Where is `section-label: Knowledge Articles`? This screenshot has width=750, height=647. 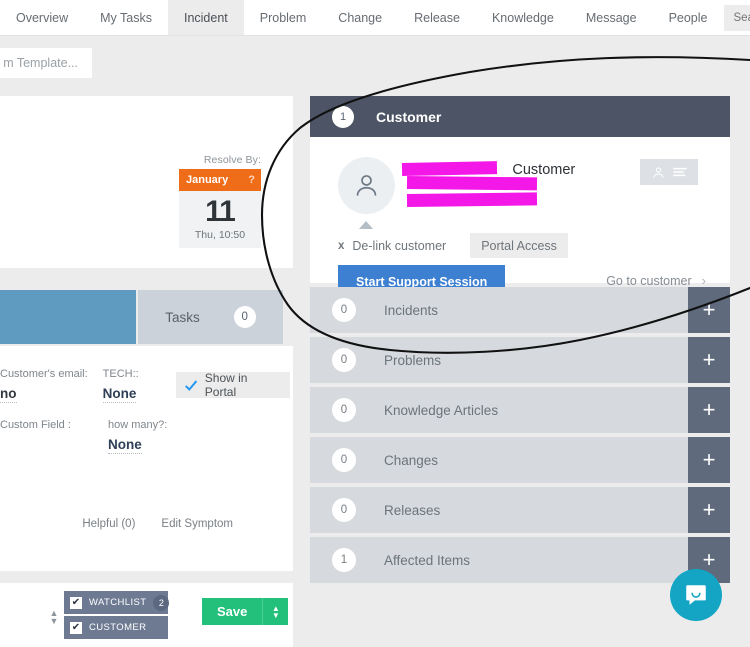 section-label: Knowledge Articles is located at coordinates (441, 410).